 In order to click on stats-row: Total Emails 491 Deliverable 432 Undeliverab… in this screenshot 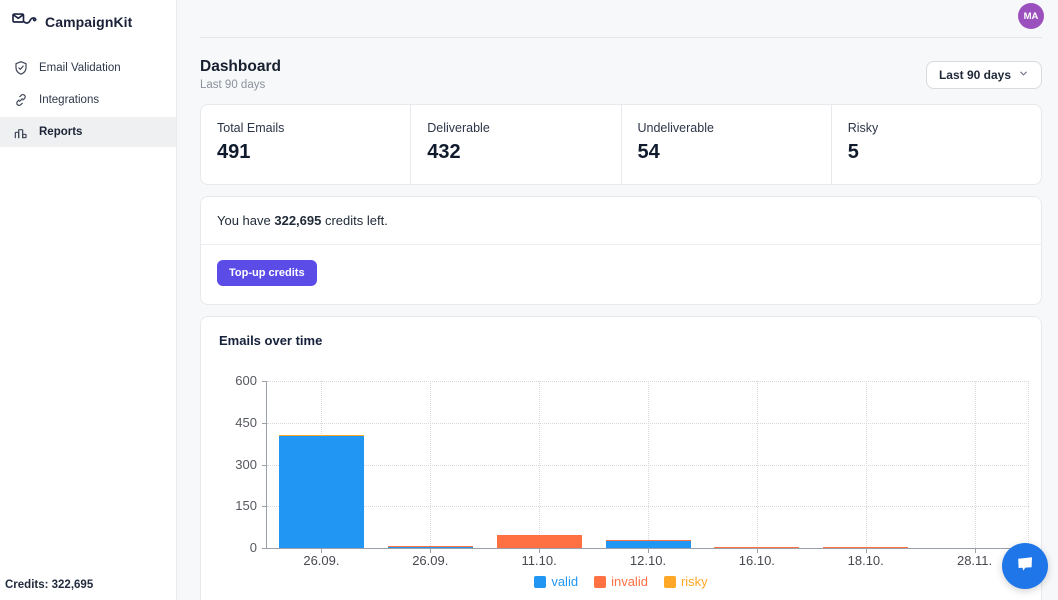, I will do `click(621, 144)`.